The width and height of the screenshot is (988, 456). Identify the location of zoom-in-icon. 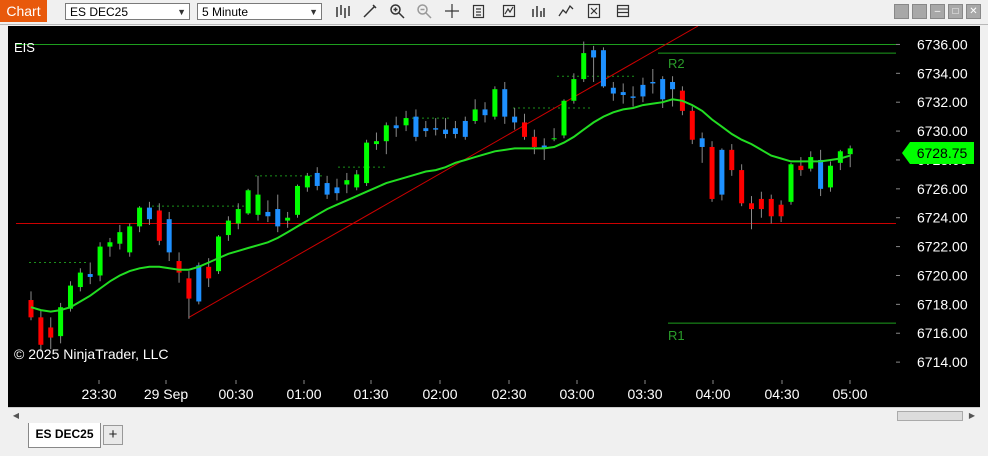
(397, 12).